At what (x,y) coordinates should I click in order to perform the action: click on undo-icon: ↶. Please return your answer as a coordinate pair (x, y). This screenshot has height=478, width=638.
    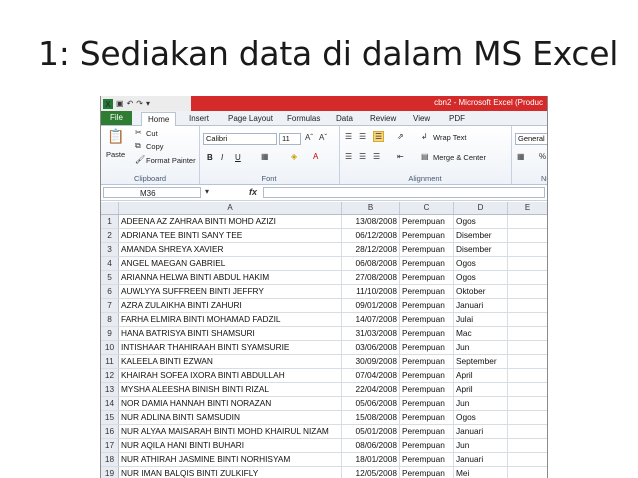
    Looking at the image, I should click on (130, 104).